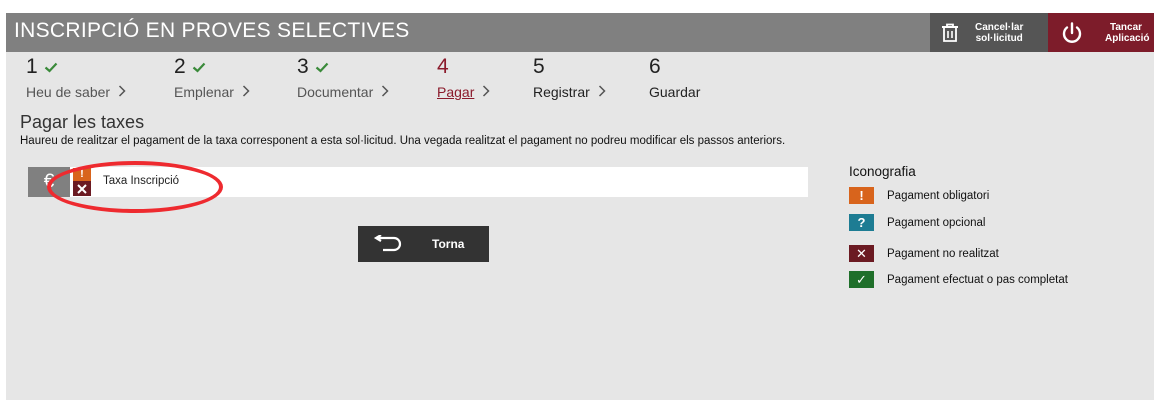  Describe the element at coordinates (977, 279) in the screenshot. I see `legend-item-label: Pagament efectuat o pas completat` at that location.